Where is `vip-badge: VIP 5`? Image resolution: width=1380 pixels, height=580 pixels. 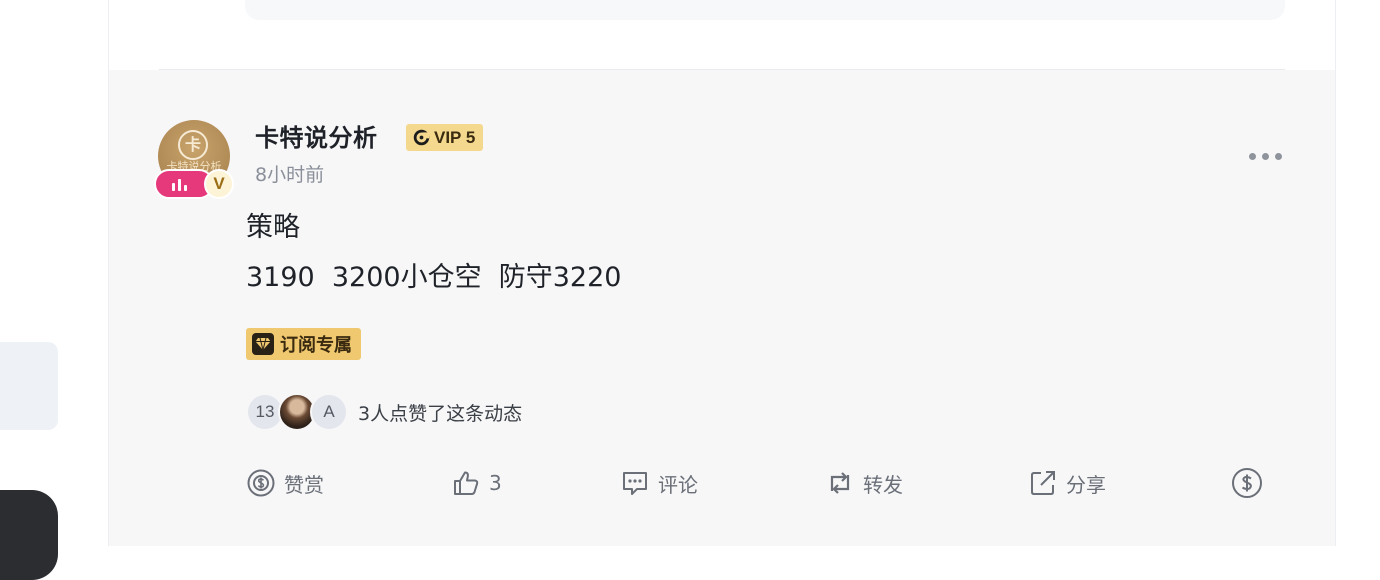 vip-badge: VIP 5 is located at coordinates (445, 137).